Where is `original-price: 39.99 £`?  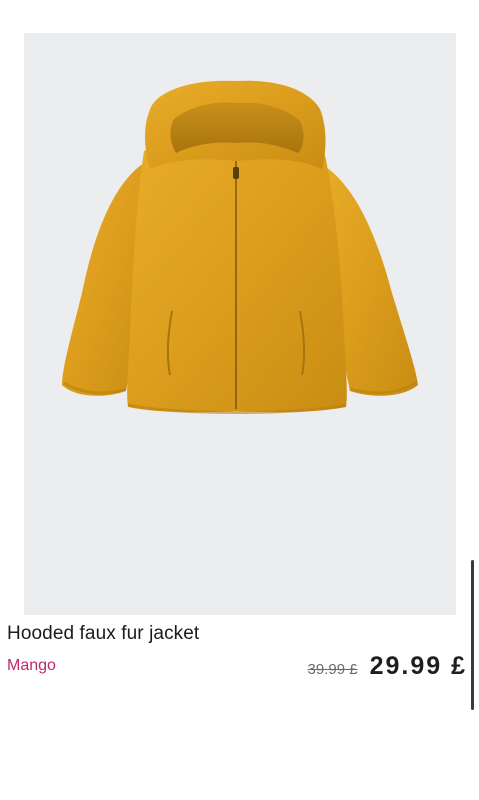 original-price: 39.99 £ is located at coordinates (332, 669).